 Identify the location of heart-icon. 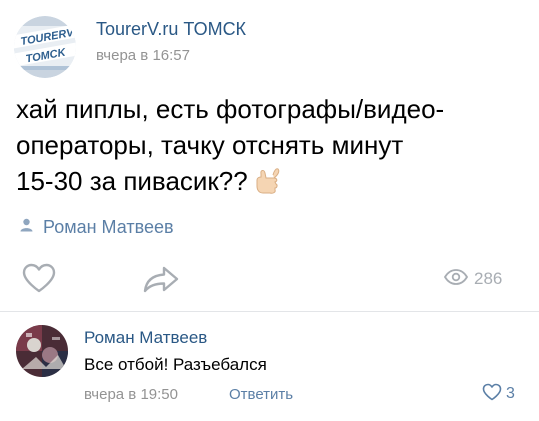
(39, 280).